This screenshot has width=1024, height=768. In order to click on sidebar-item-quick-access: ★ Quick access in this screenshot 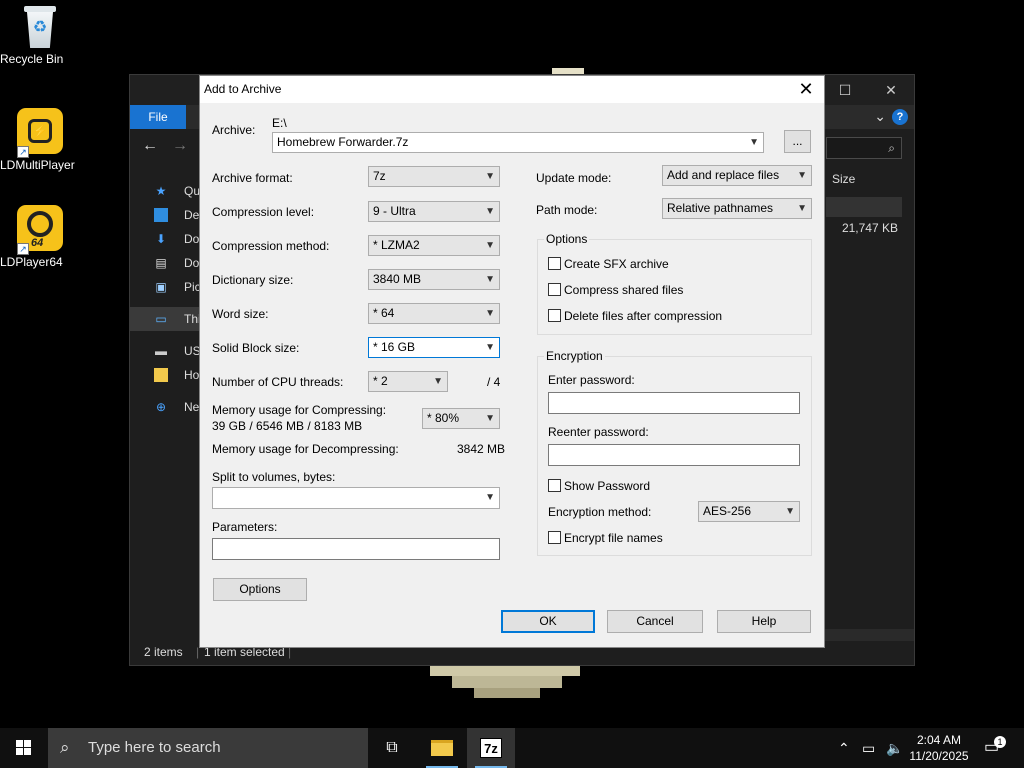, I will do `click(165, 191)`.